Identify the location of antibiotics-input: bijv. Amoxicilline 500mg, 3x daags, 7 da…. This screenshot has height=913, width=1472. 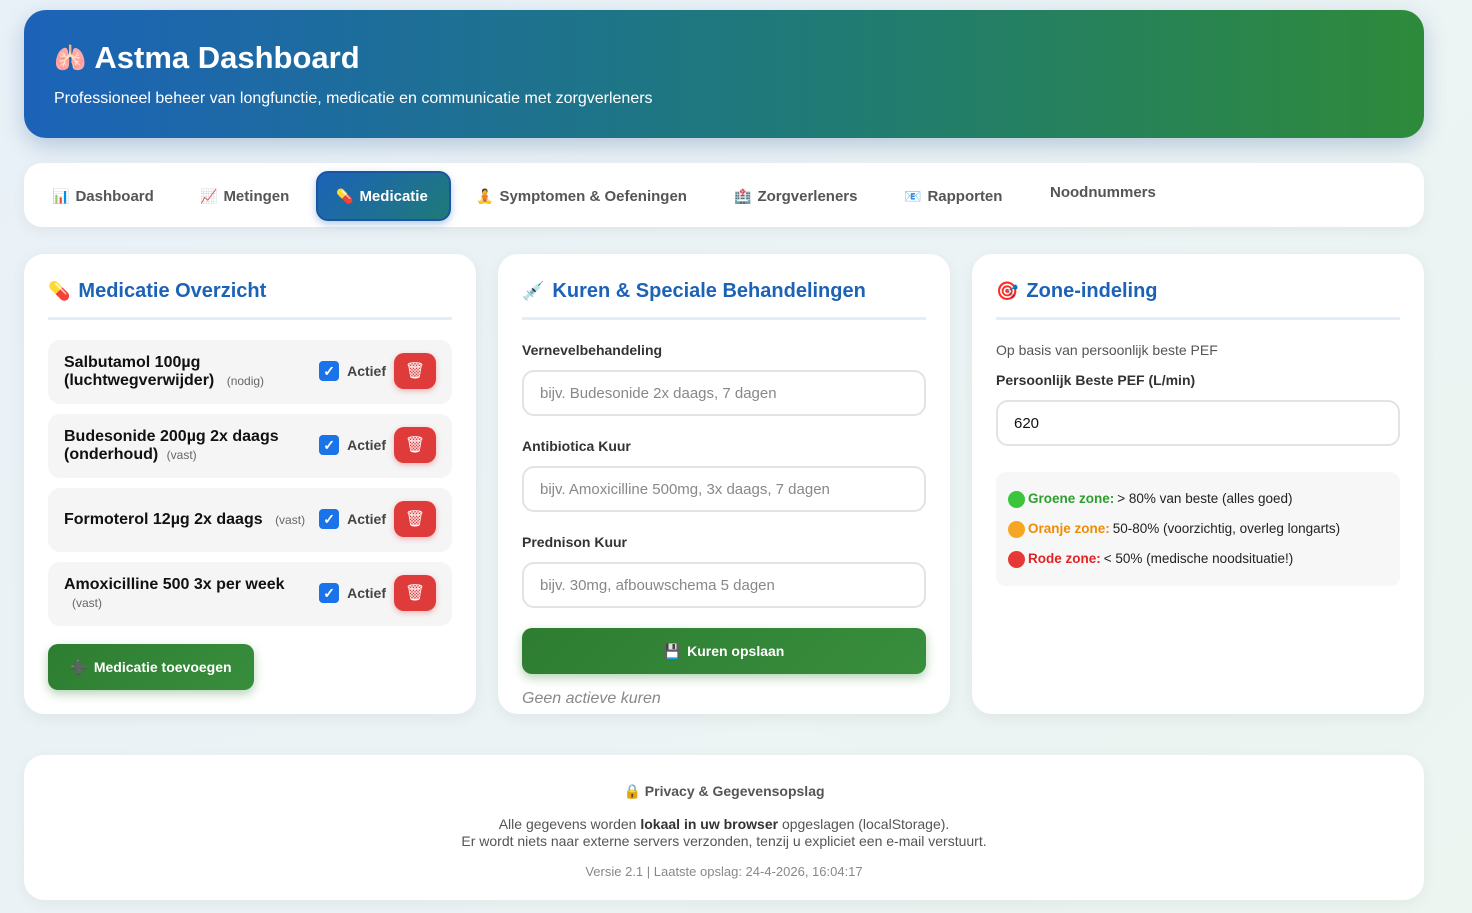
(724, 489).